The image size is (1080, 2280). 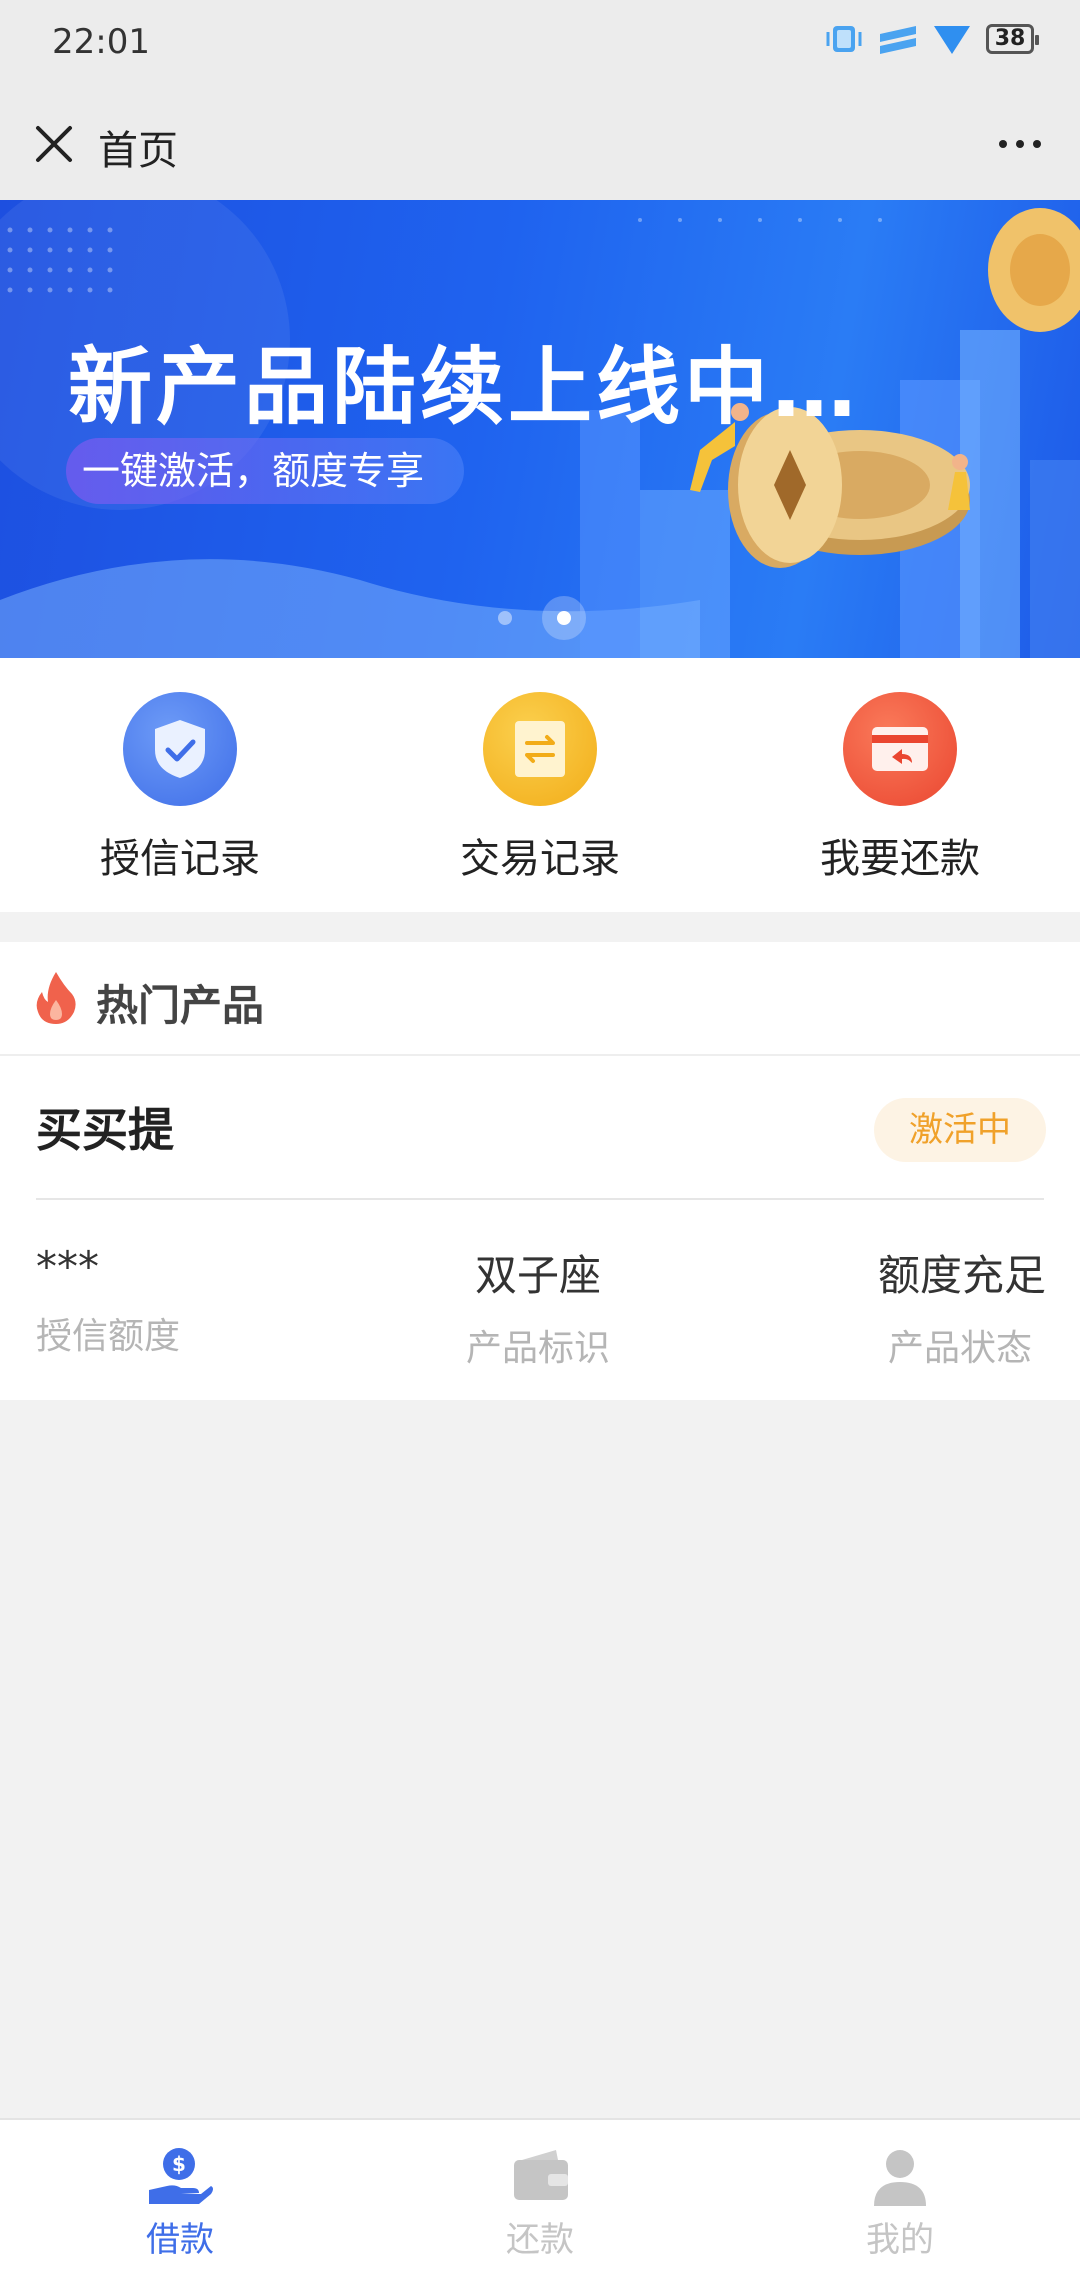 What do you see at coordinates (564, 618) in the screenshot?
I see `carousel-dot-active` at bounding box center [564, 618].